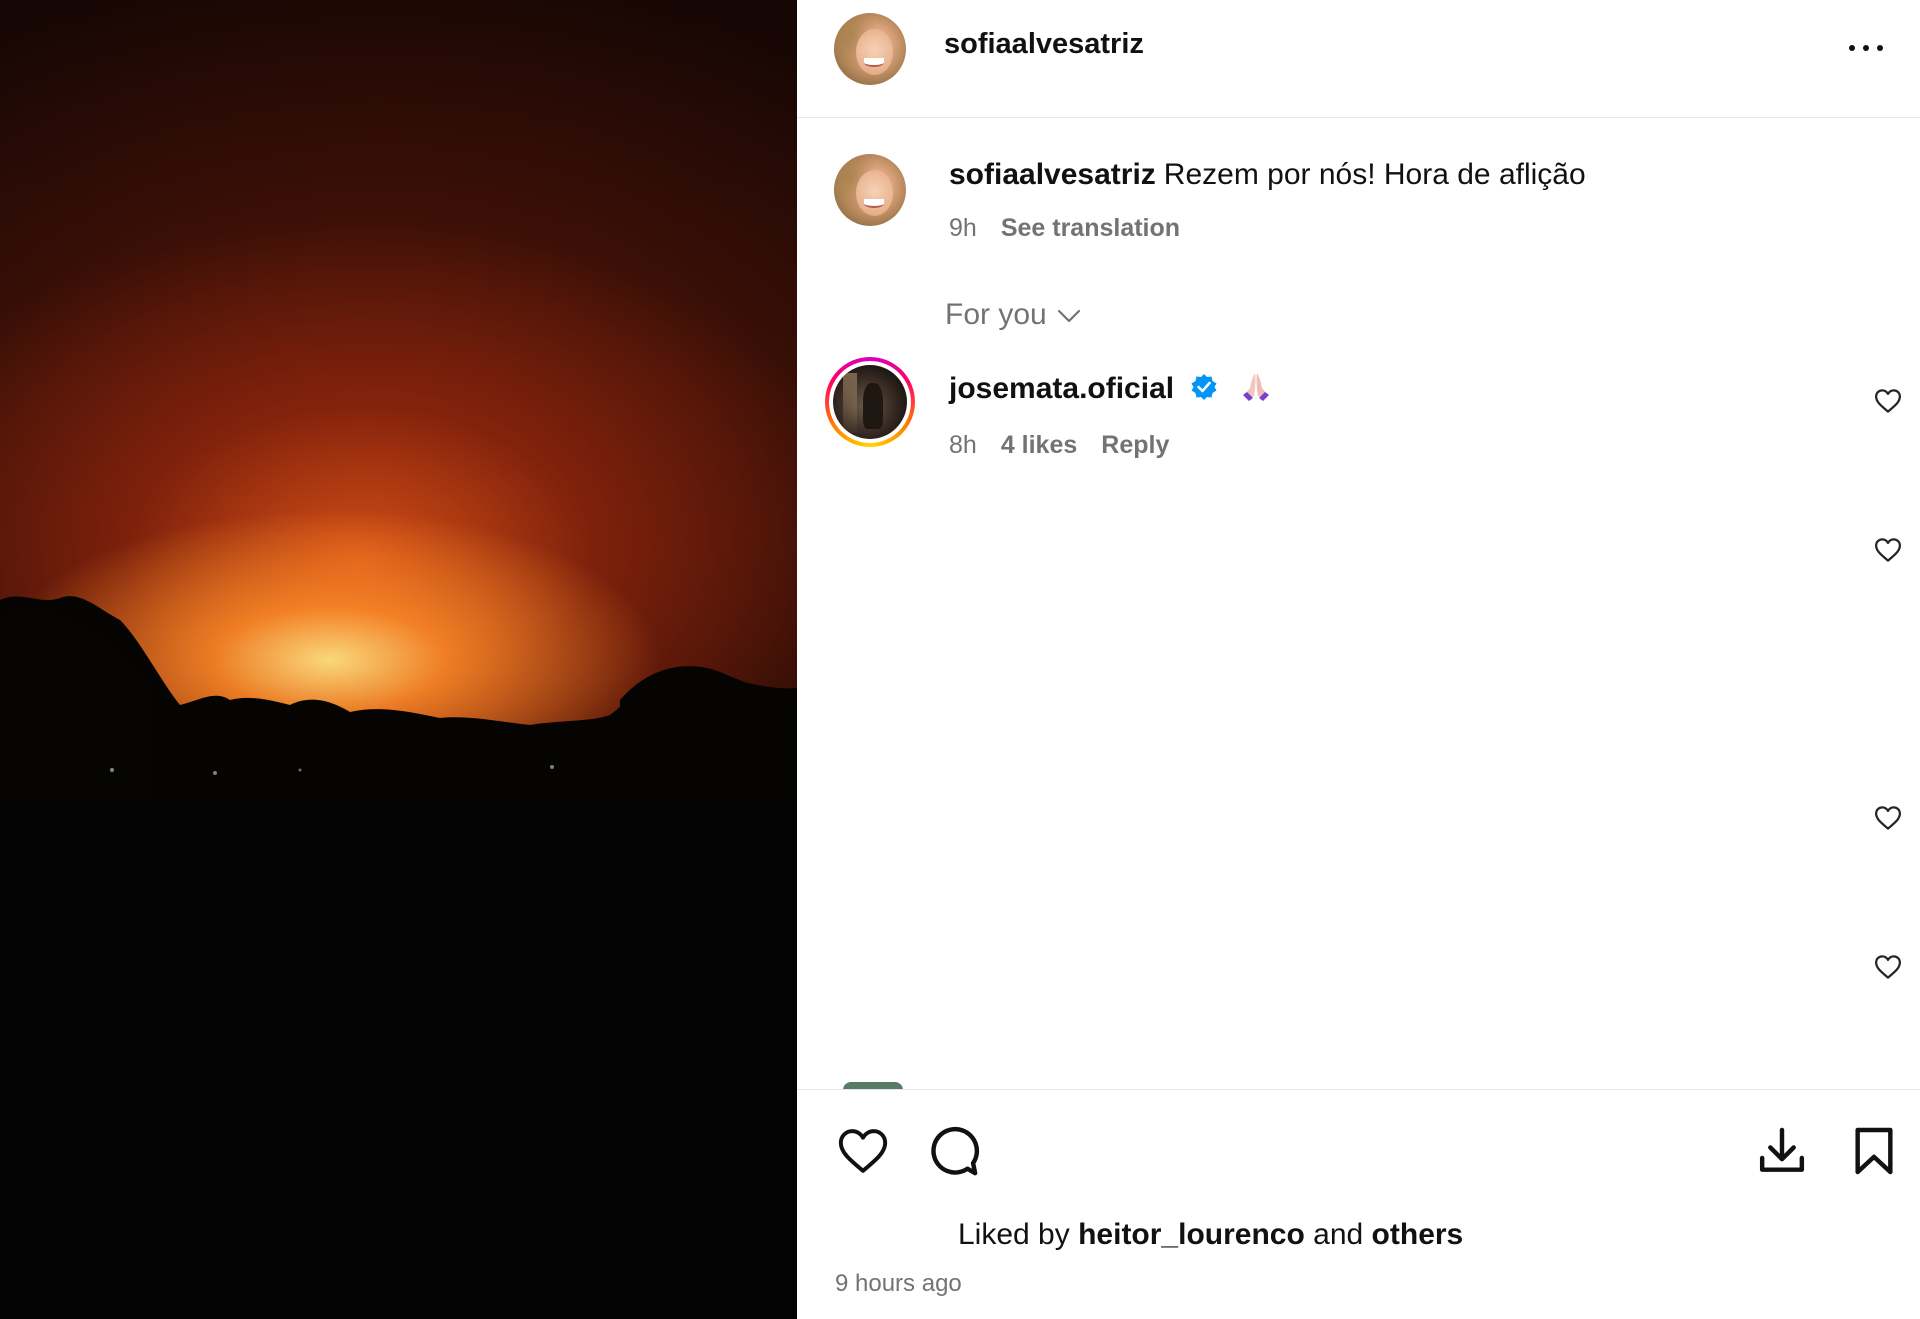  What do you see at coordinates (1061, 388) in the screenshot?
I see `comment-username: josemata.oficial` at bounding box center [1061, 388].